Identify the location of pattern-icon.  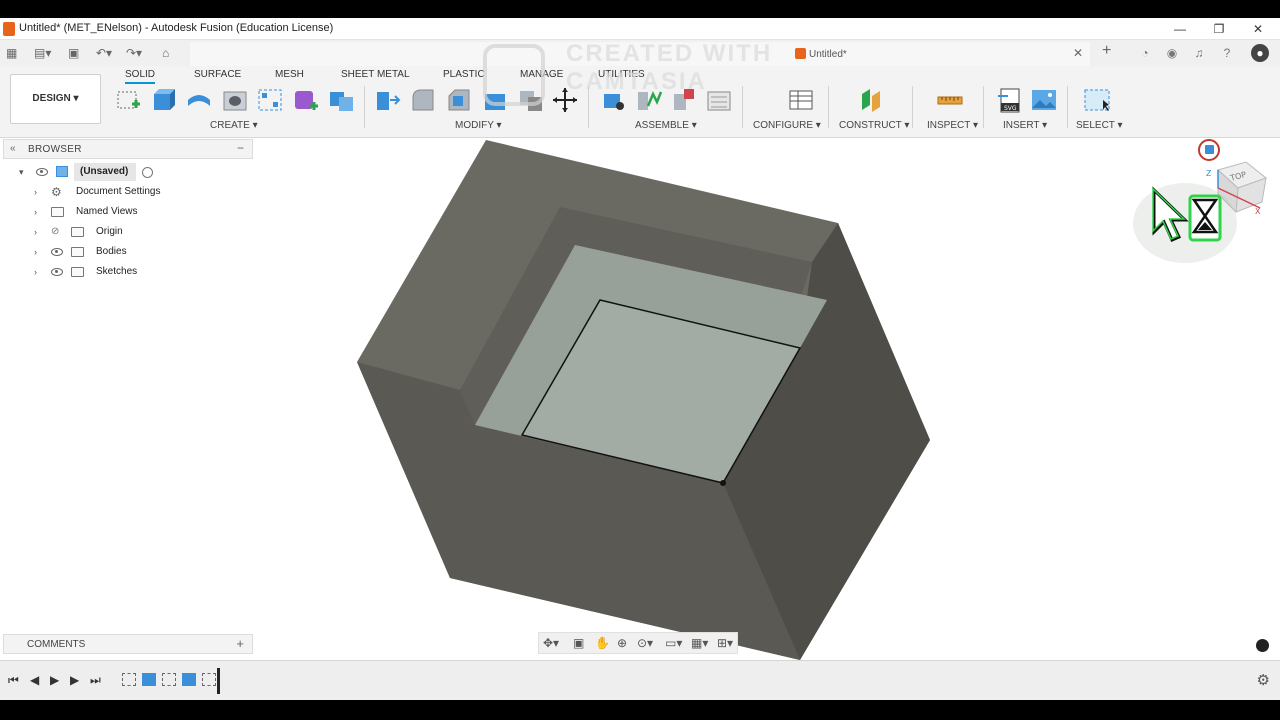
(270, 100).